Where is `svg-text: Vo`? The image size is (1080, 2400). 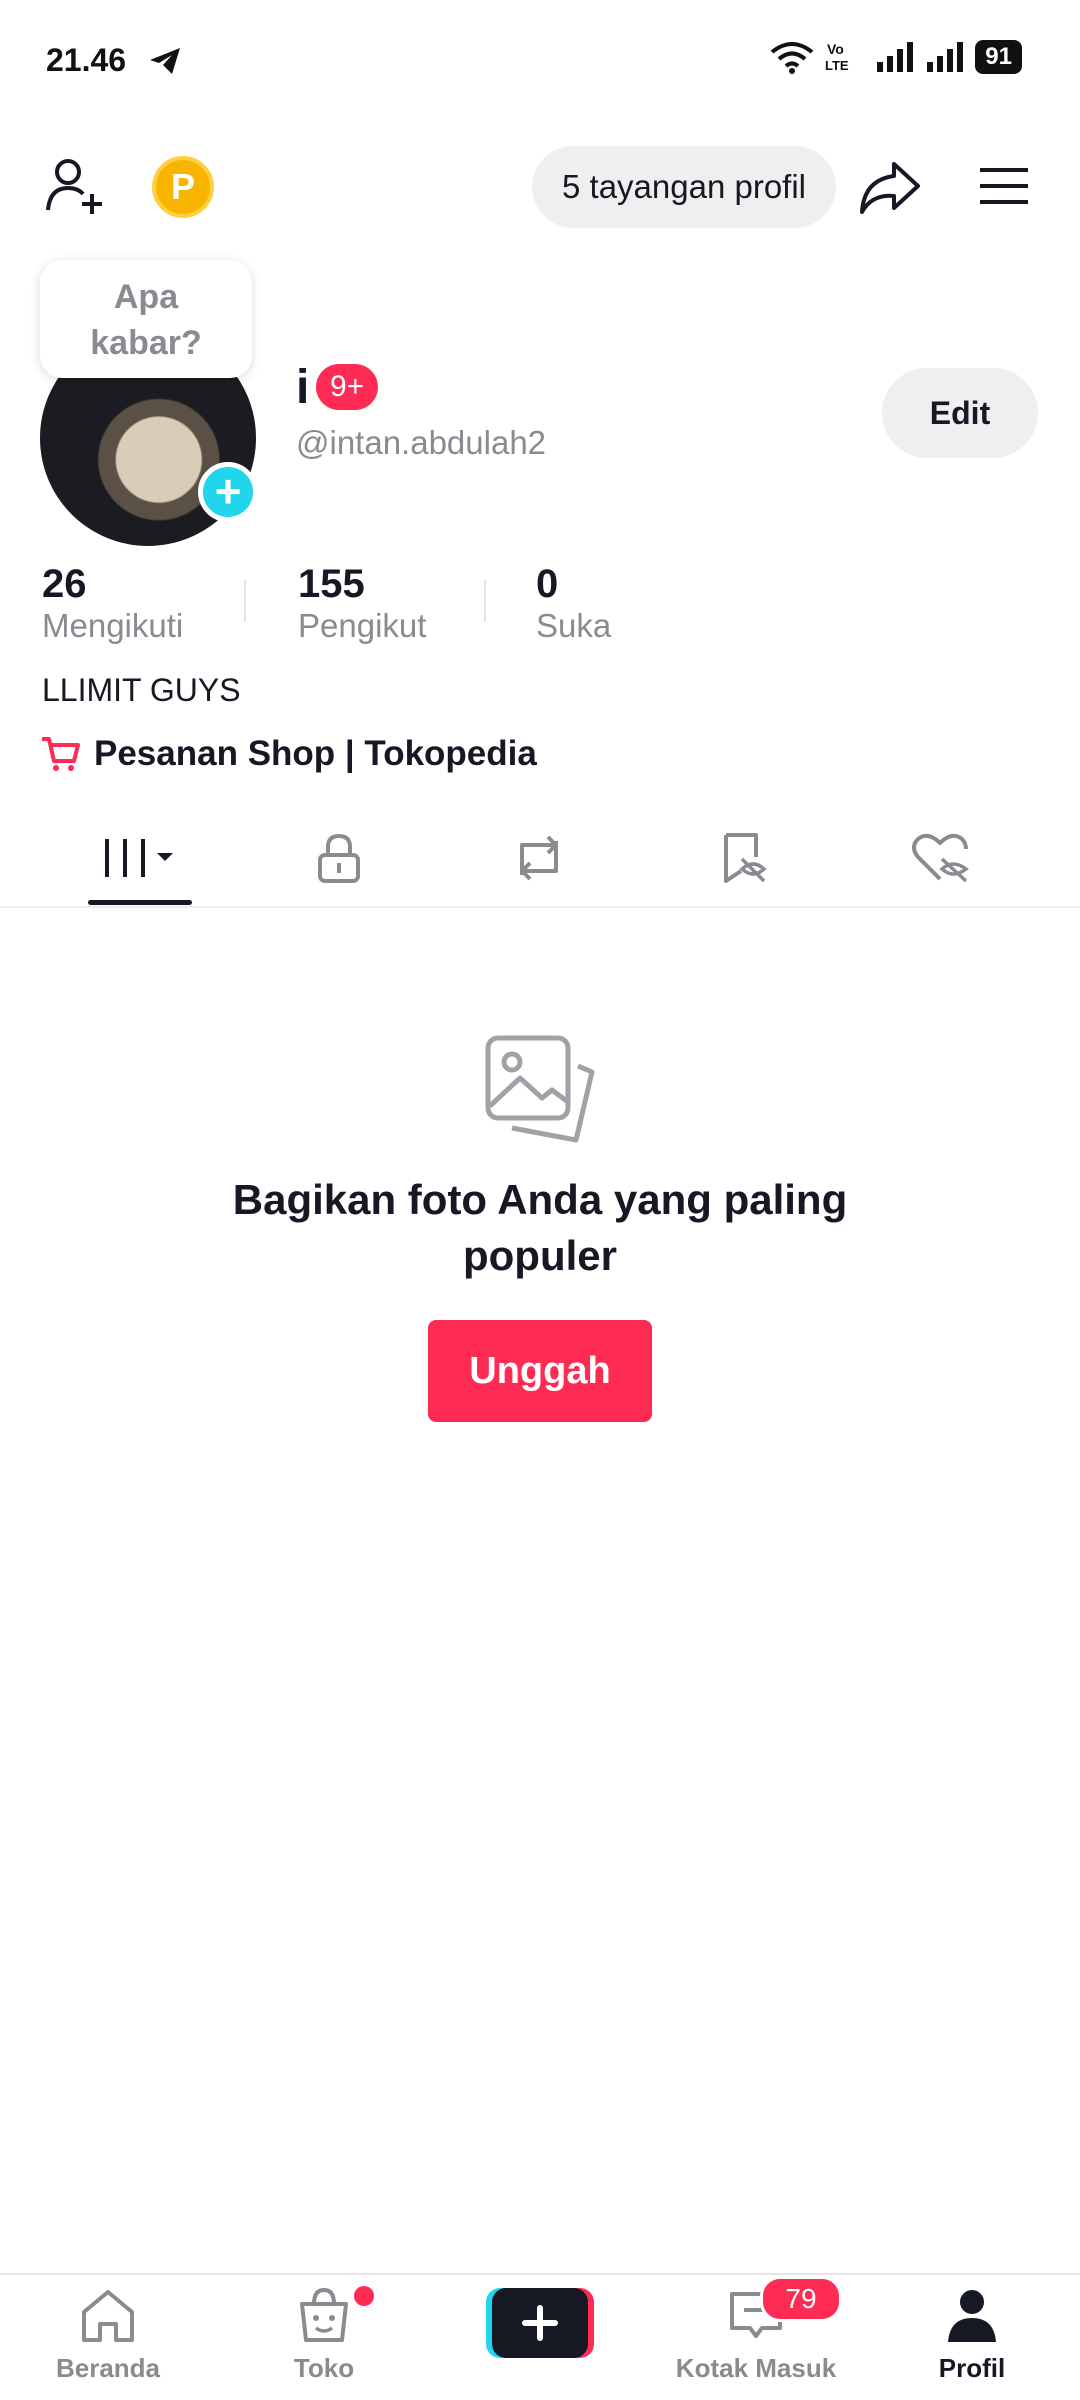 svg-text: Vo is located at coordinates (835, 49).